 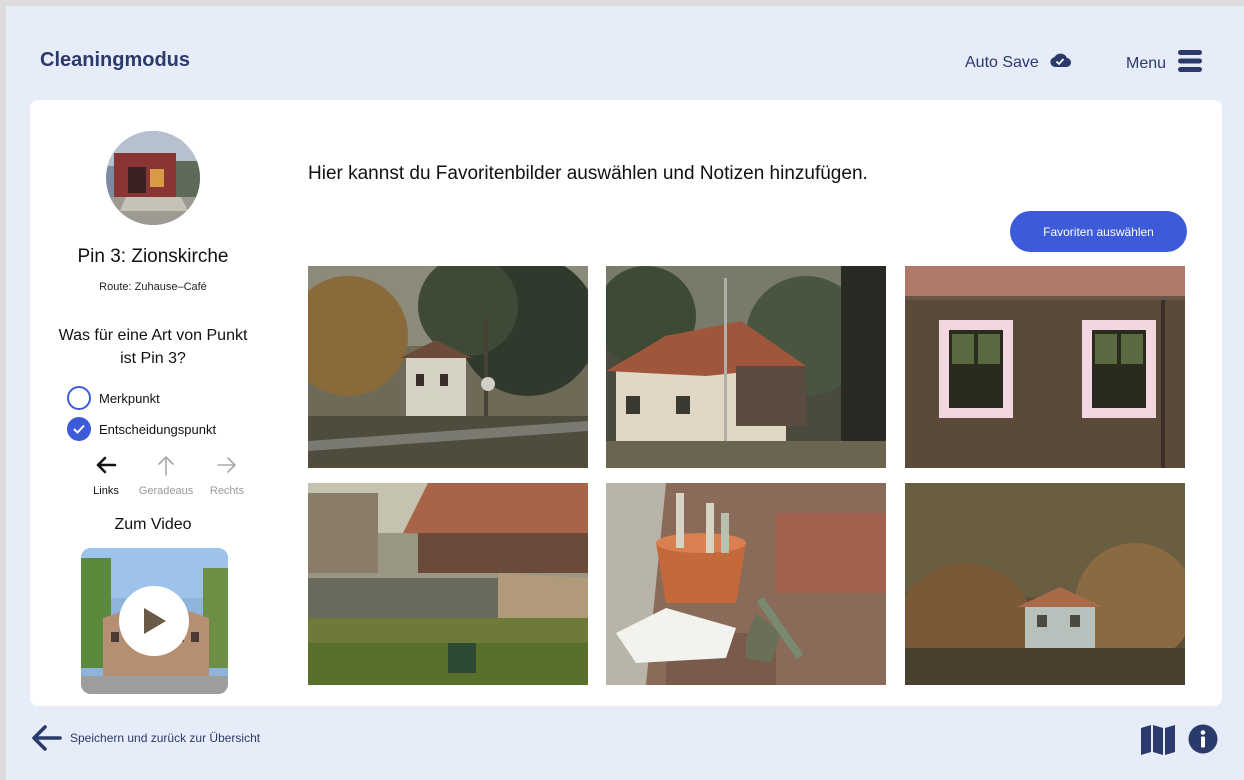 I want to click on radio-checked, so click(x=79, y=429).